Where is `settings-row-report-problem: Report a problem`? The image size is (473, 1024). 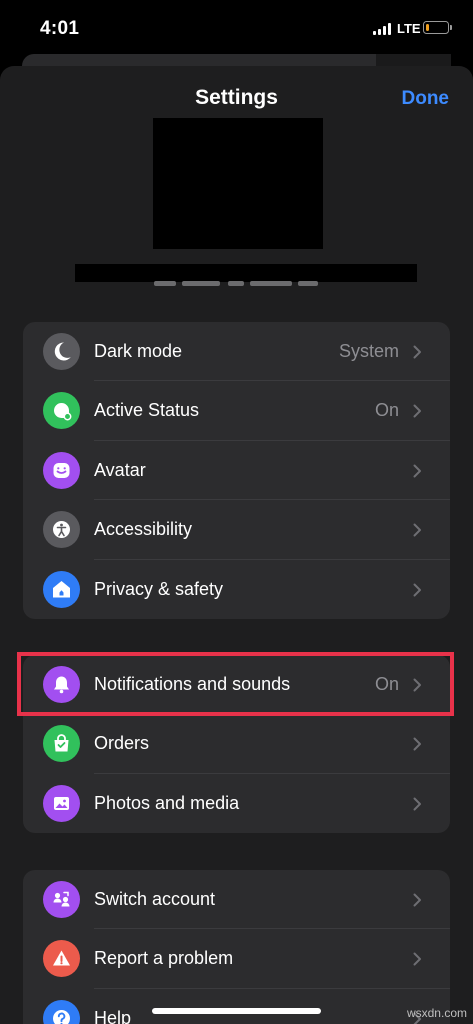 settings-row-report-problem: Report a problem is located at coordinates (236, 959).